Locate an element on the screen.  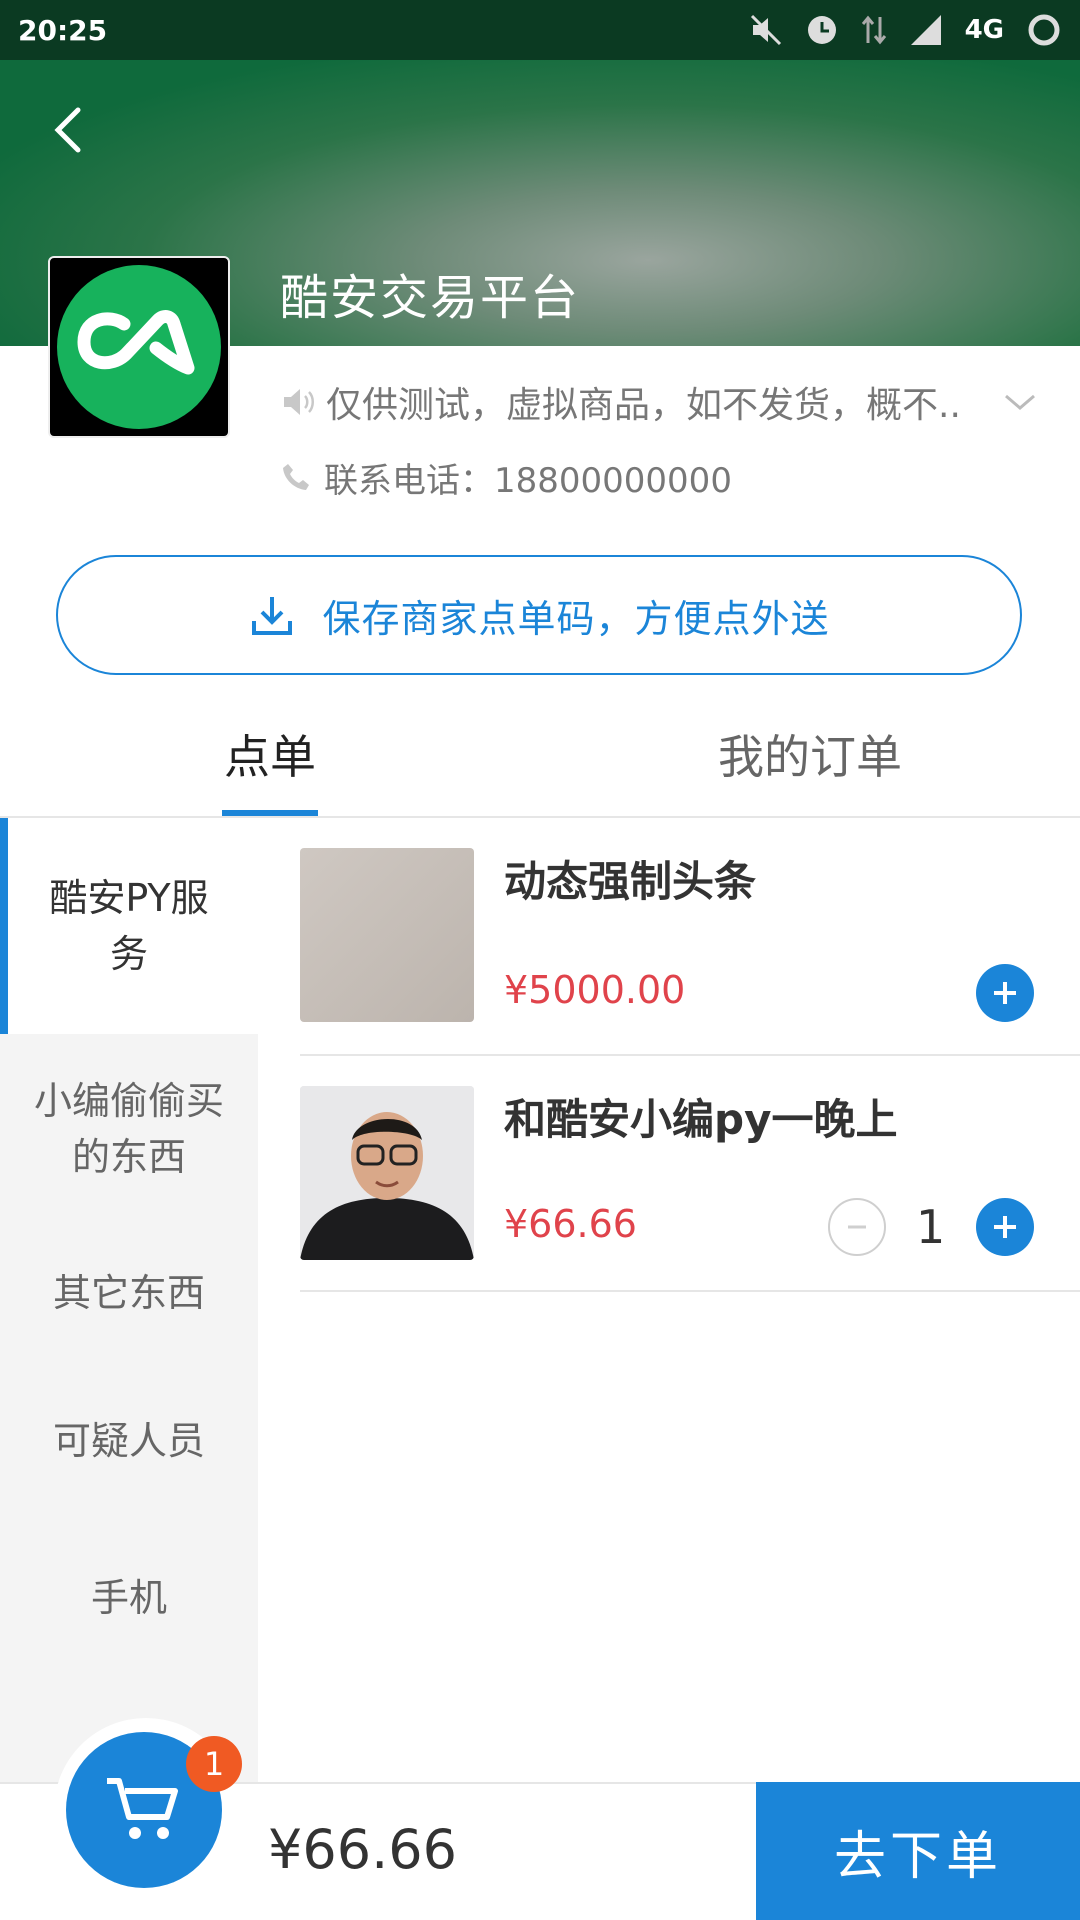
add-to-cart-button is located at coordinates (1005, 993).